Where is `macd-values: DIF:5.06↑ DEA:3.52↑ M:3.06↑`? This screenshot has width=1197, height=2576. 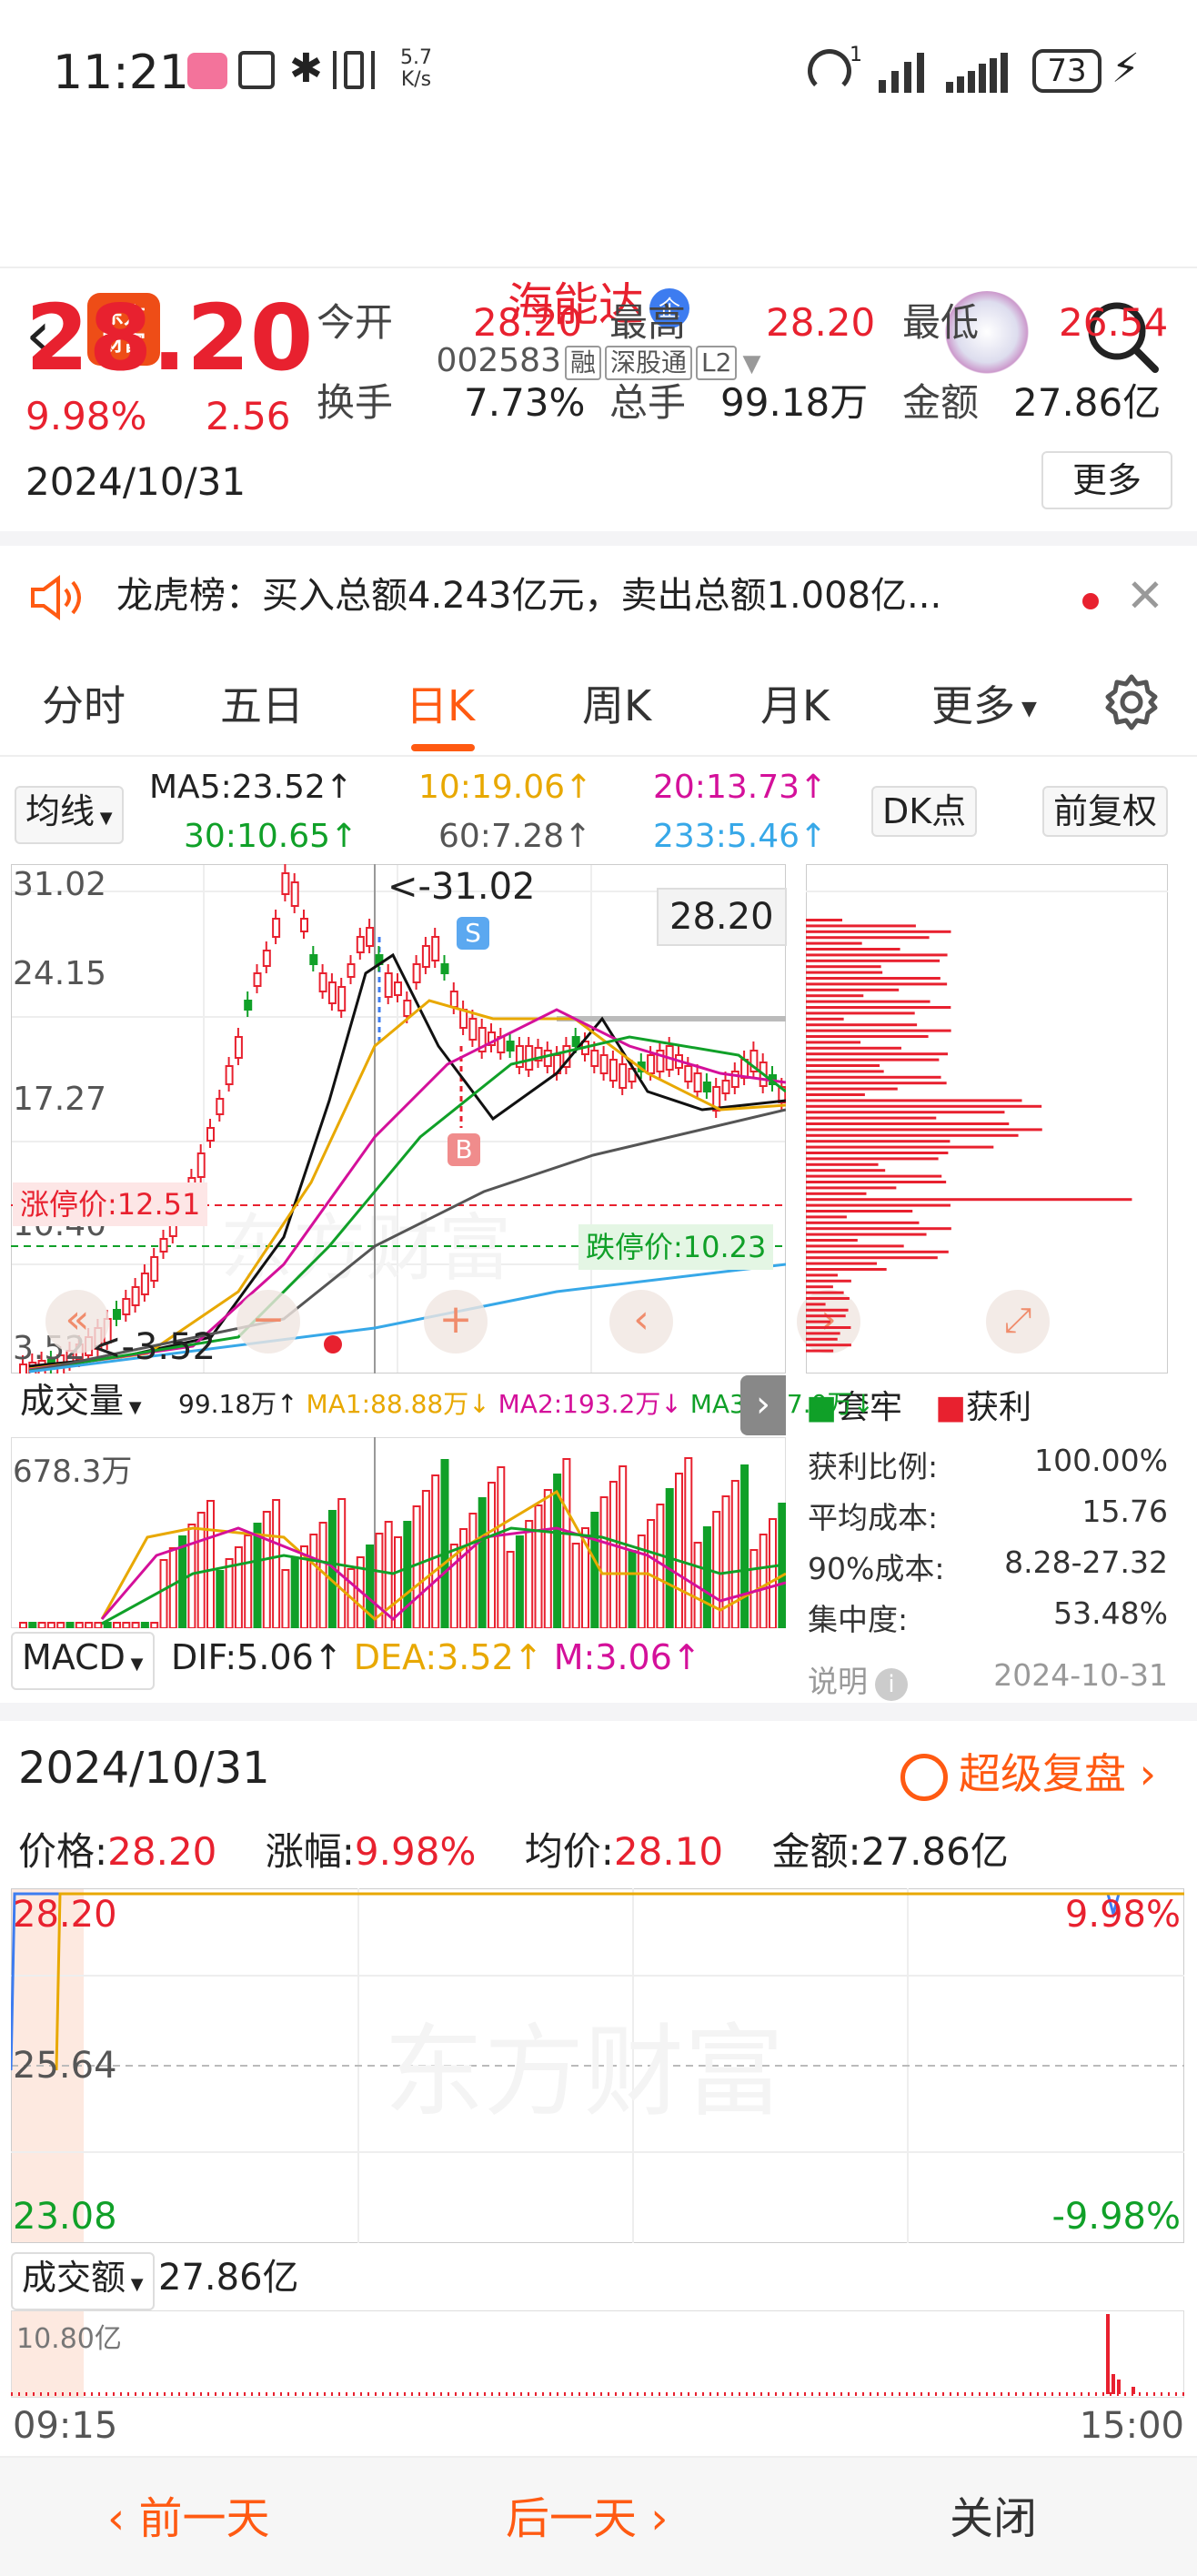 macd-values: DIF:5.06↑ DEA:3.52↑ M:3.06↑ is located at coordinates (436, 1657).